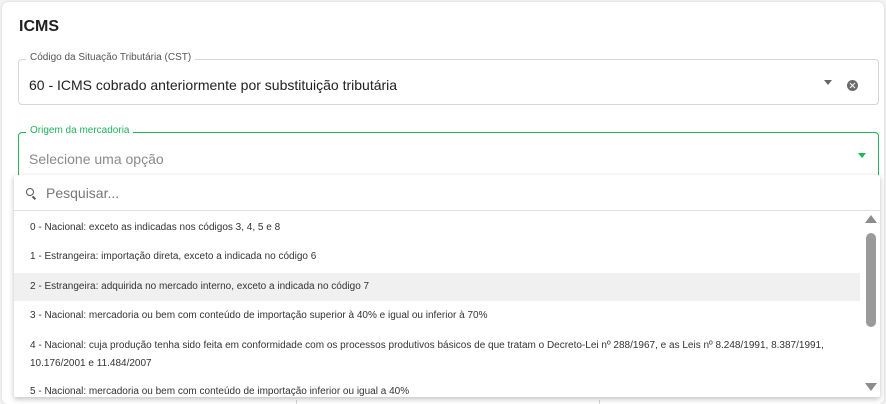 The width and height of the screenshot is (886, 404). I want to click on dropdown-search, so click(447, 193).